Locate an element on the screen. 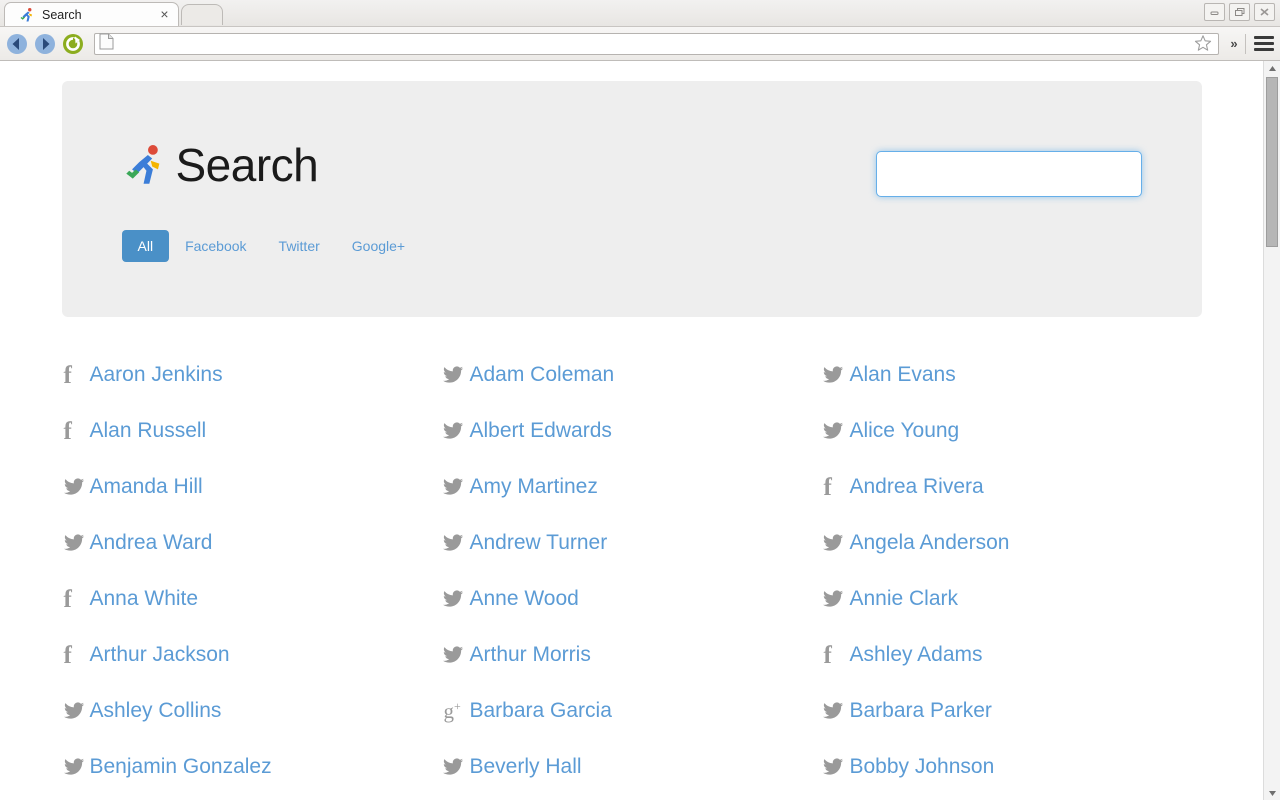  search-result-item: Andrea Ward is located at coordinates (252, 543).